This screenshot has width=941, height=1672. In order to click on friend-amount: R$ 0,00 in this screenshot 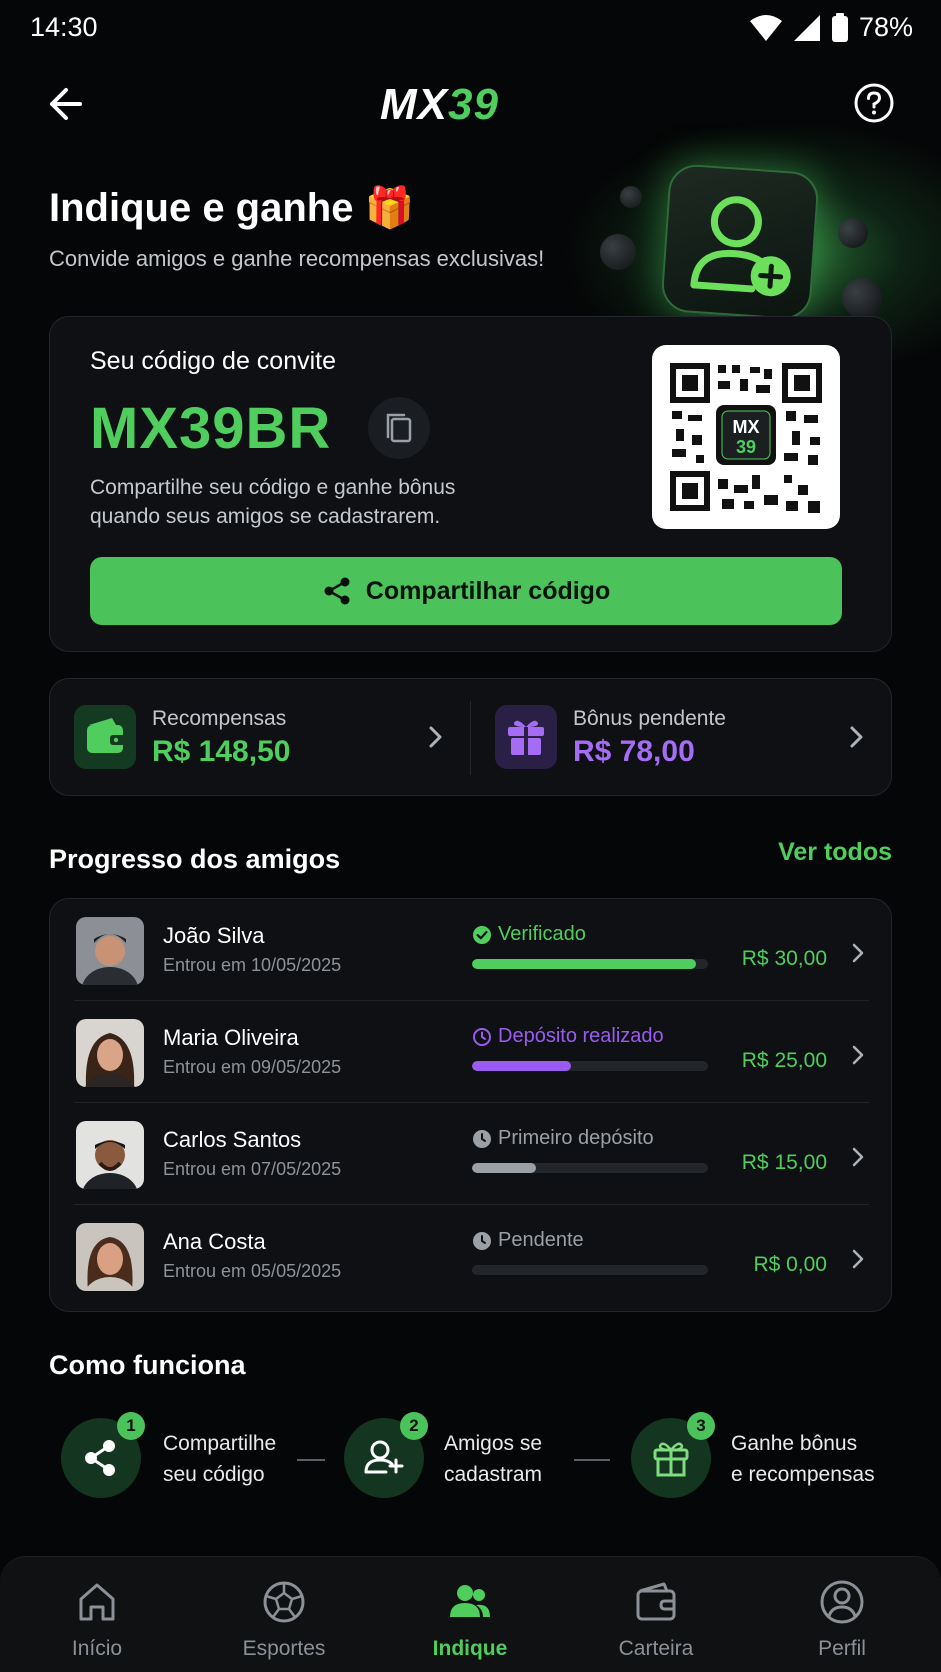, I will do `click(790, 1264)`.